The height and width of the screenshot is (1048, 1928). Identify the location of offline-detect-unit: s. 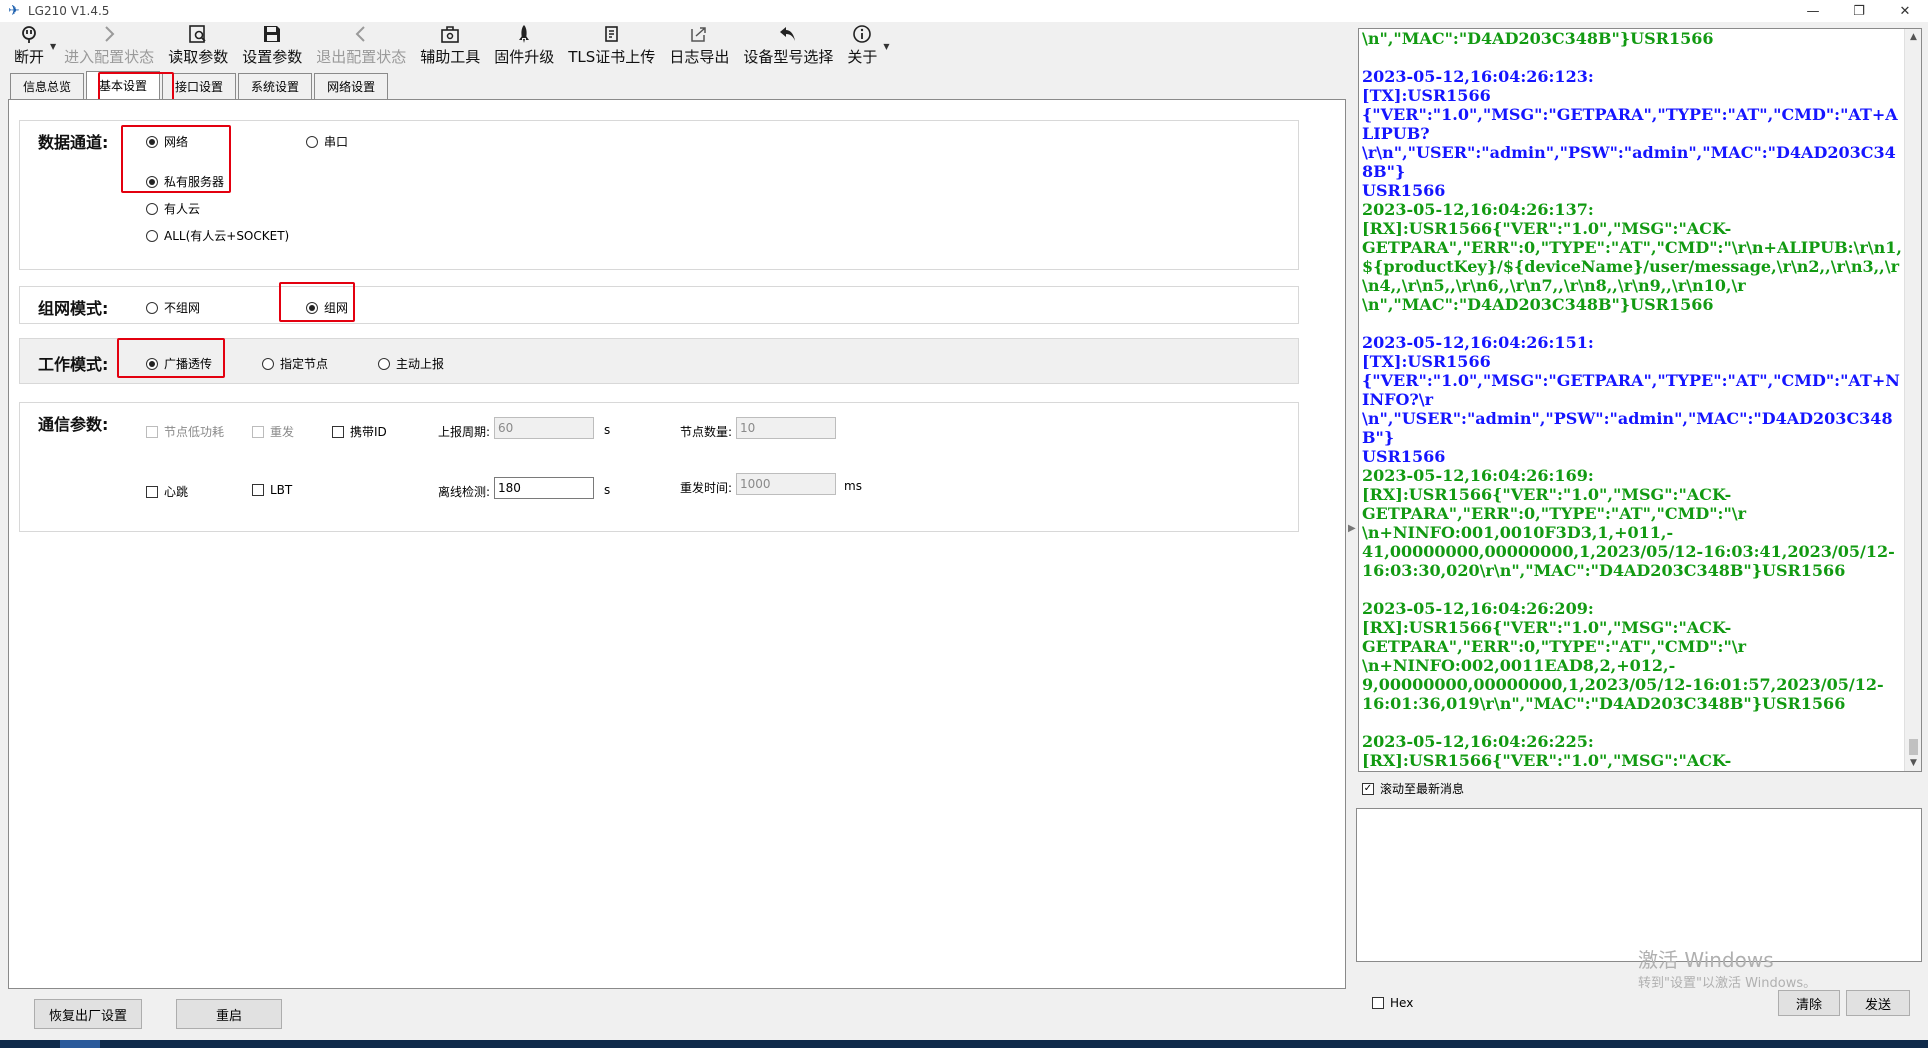
(607, 490).